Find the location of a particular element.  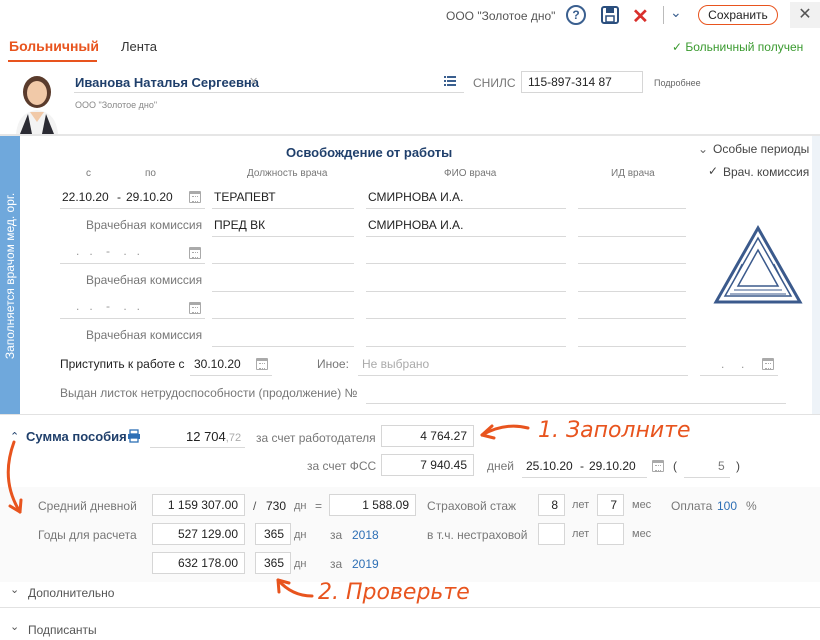

delete-icon: ✕ is located at coordinates (640, 16).